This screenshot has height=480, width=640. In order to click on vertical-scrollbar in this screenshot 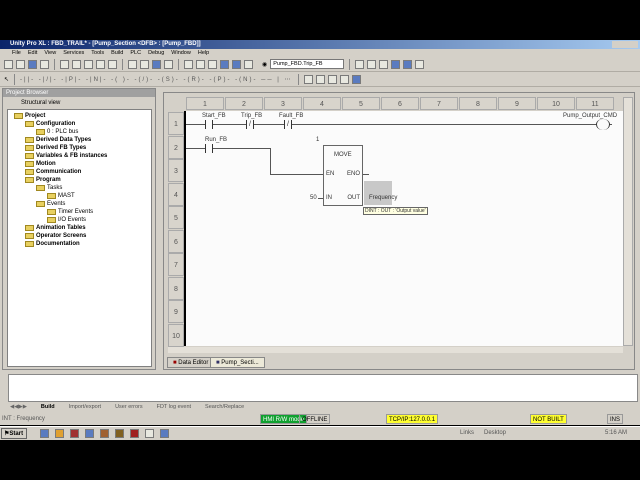, I will do `click(628, 221)`.